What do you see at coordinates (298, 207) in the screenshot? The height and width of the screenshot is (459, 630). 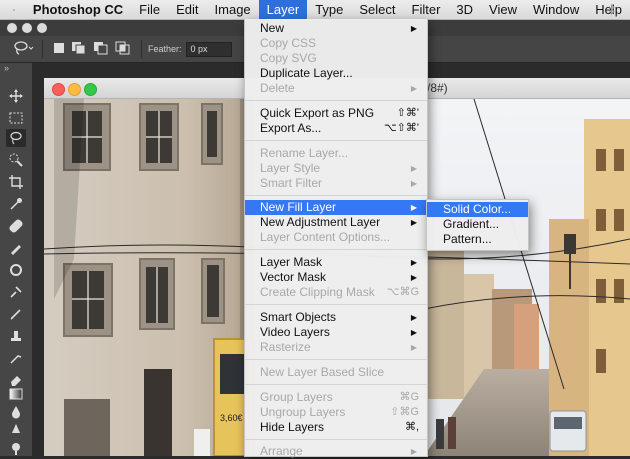 I see `menu-item-label: New Fill Layer` at bounding box center [298, 207].